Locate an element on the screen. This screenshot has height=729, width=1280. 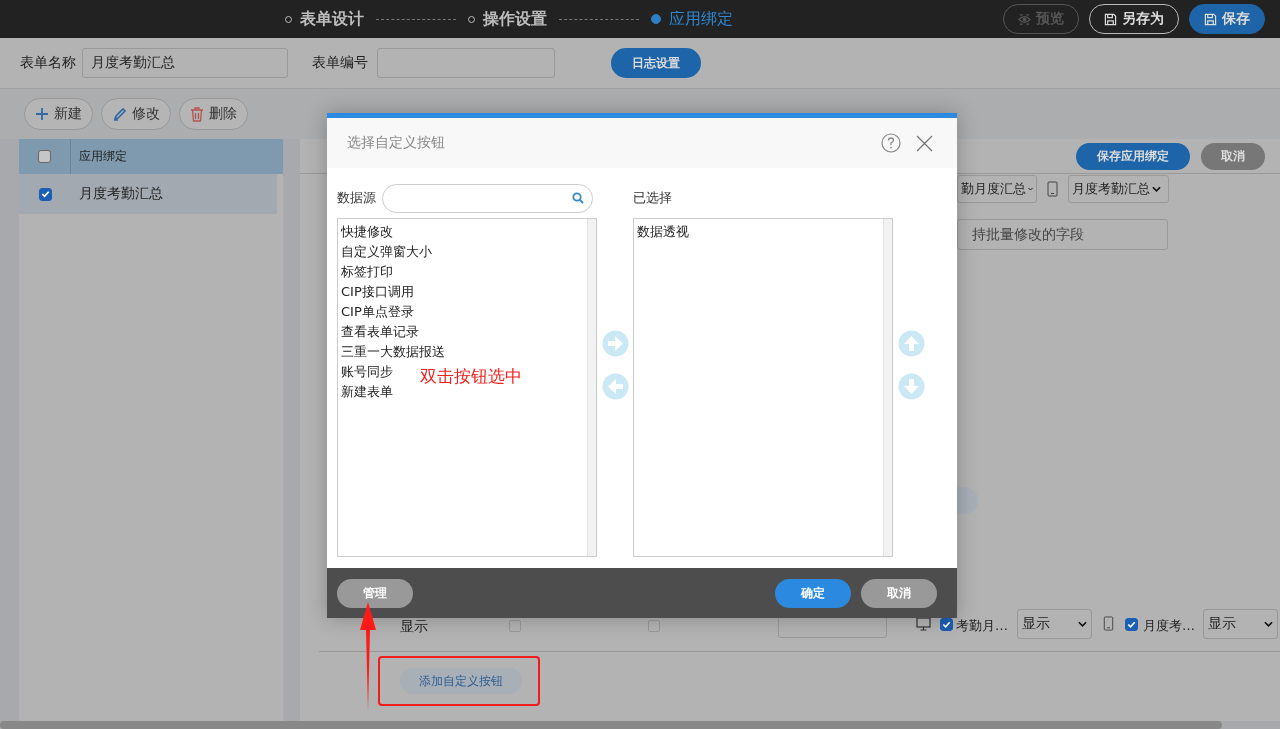
list-item: 三重一大数据报送 is located at coordinates (393, 352).